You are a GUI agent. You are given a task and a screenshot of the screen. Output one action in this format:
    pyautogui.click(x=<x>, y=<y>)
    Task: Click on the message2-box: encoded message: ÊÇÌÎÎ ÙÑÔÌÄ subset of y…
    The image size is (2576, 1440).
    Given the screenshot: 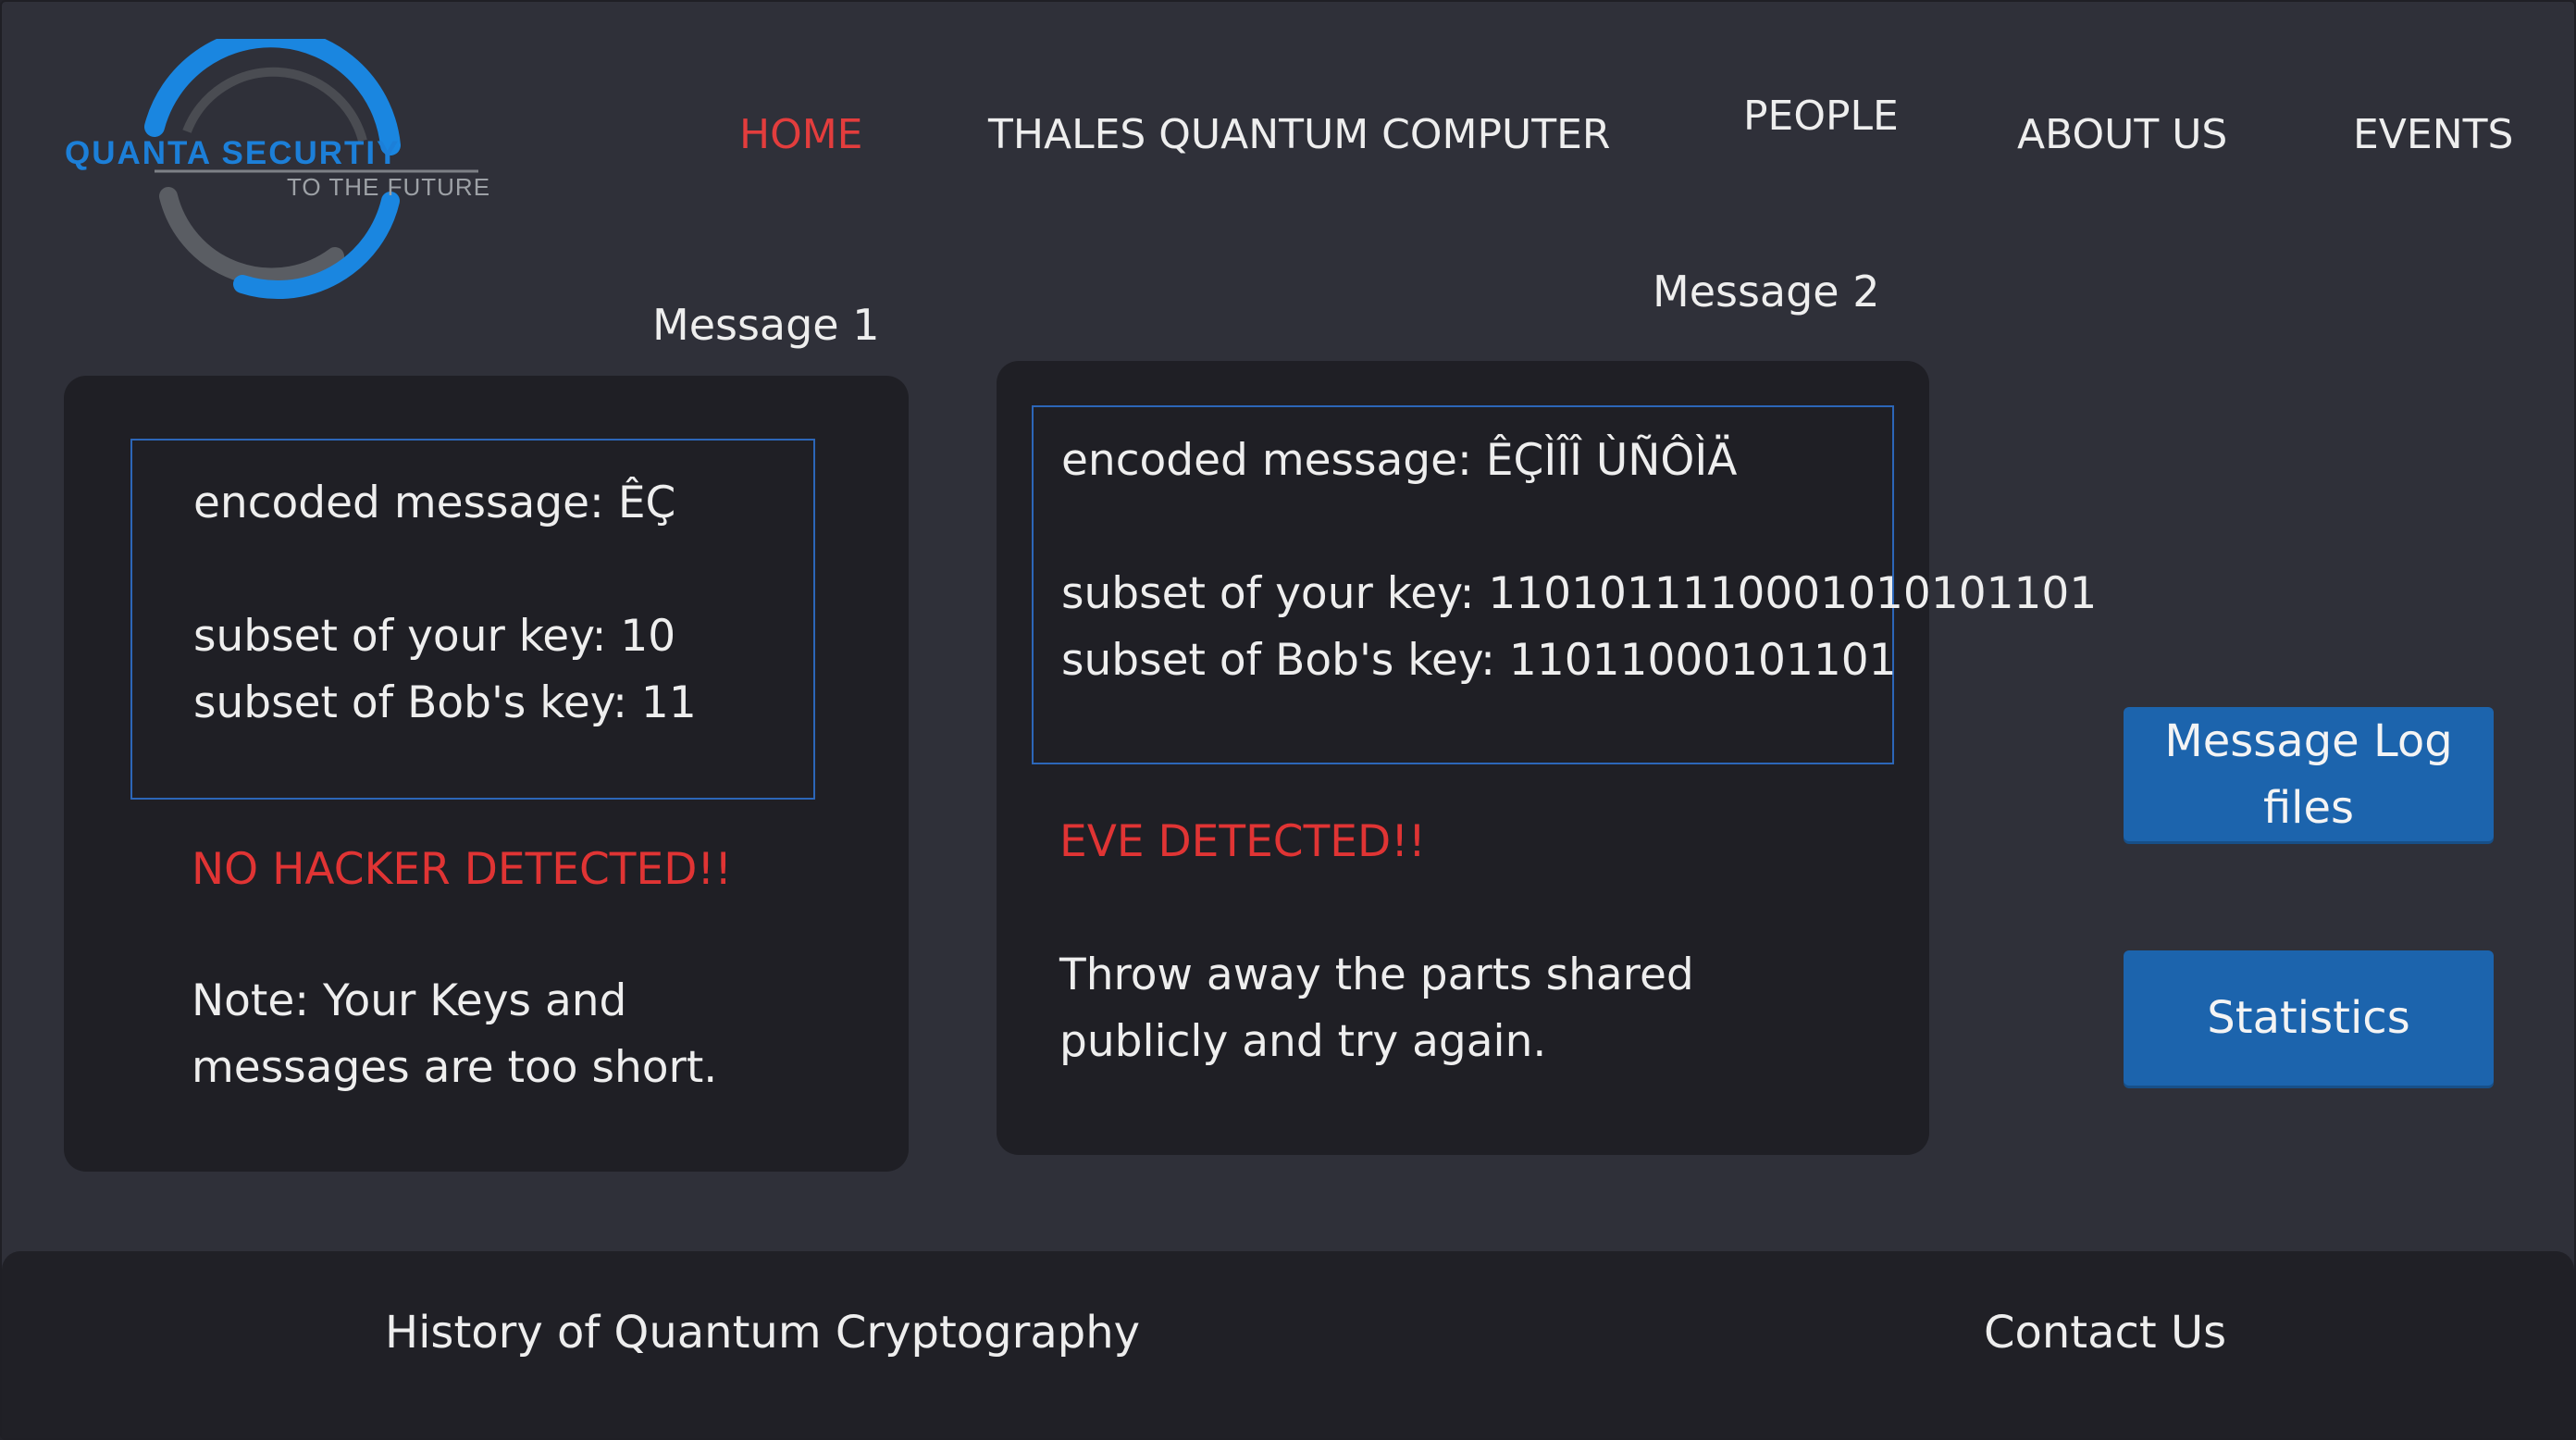 What is the action you would take?
    pyautogui.click(x=1564, y=584)
    